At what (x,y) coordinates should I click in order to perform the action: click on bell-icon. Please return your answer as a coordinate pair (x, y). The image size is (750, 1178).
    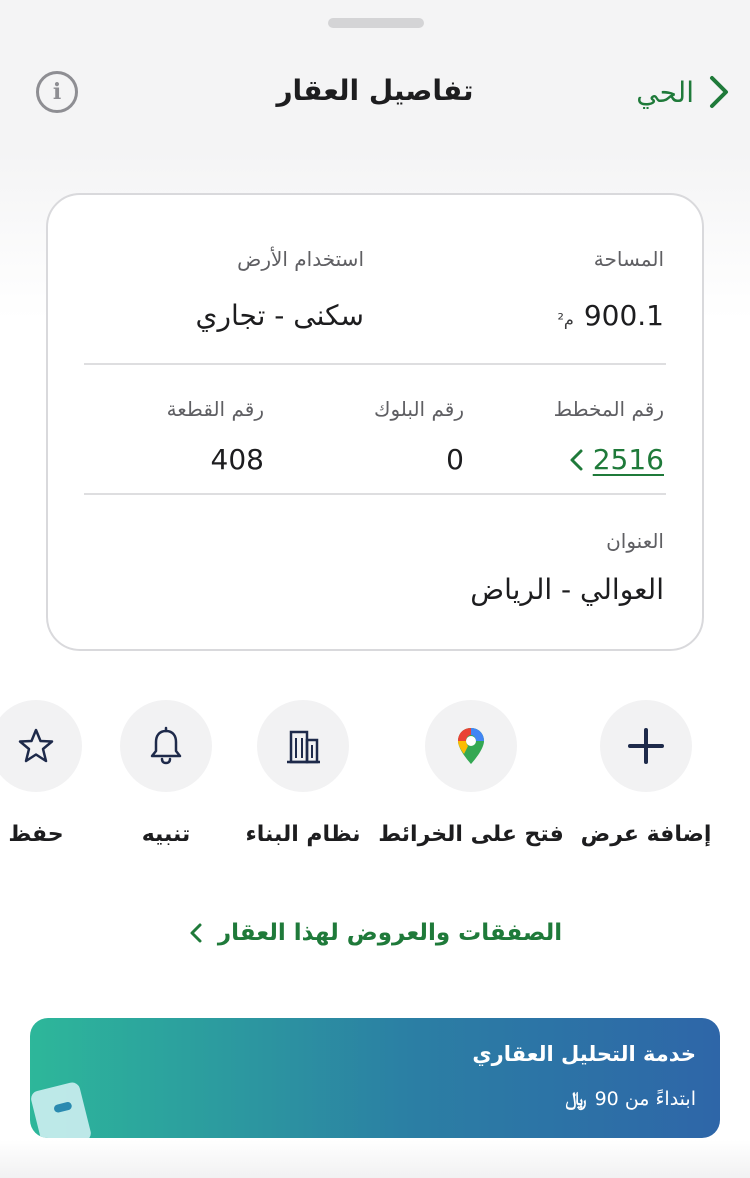
    Looking at the image, I should click on (166, 745).